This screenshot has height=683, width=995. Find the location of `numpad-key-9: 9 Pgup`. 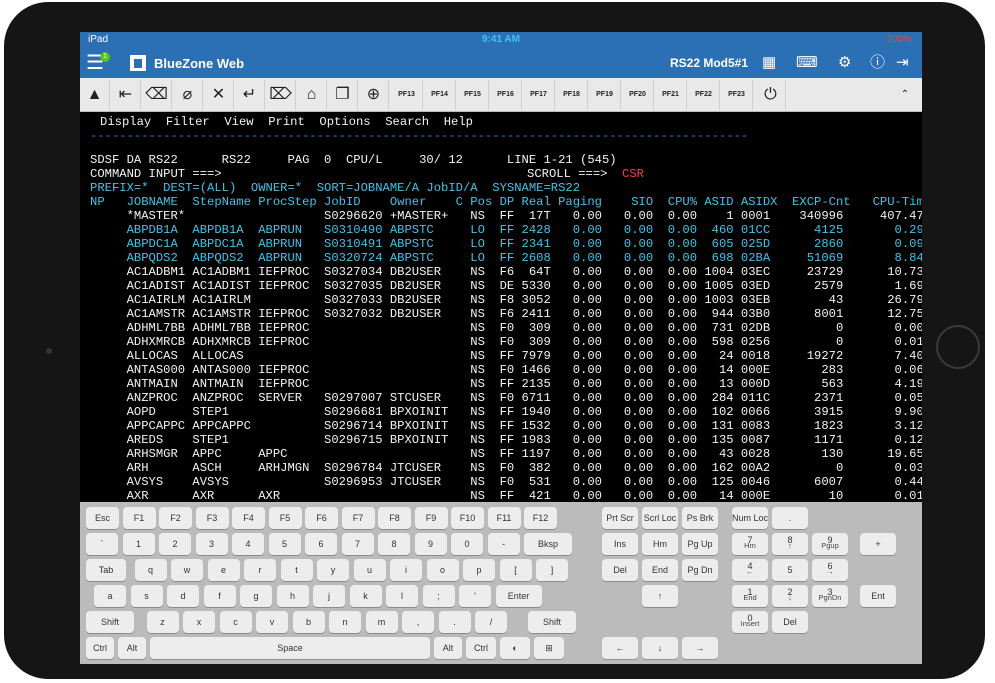

numpad-key-9: 9 Pgup is located at coordinates (830, 544).